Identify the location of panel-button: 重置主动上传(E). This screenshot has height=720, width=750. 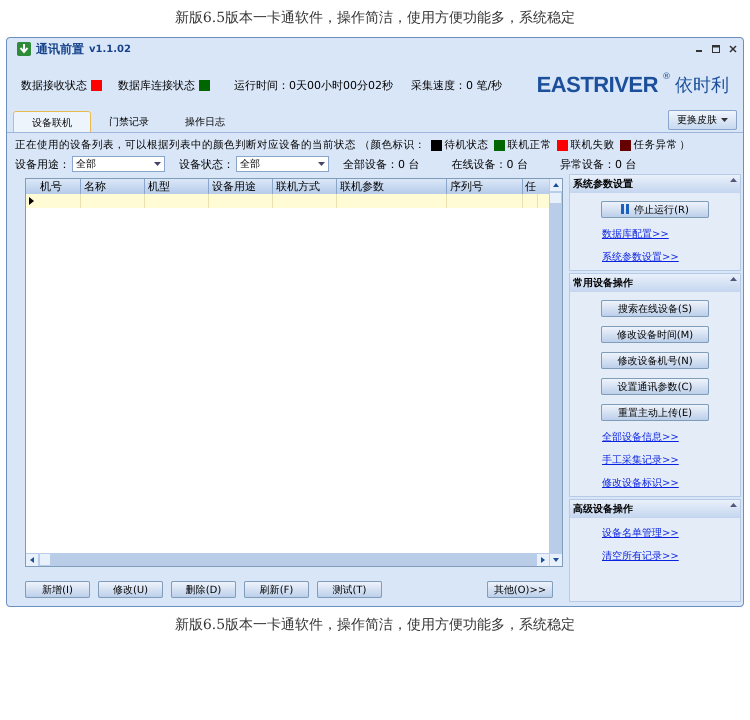
(655, 412).